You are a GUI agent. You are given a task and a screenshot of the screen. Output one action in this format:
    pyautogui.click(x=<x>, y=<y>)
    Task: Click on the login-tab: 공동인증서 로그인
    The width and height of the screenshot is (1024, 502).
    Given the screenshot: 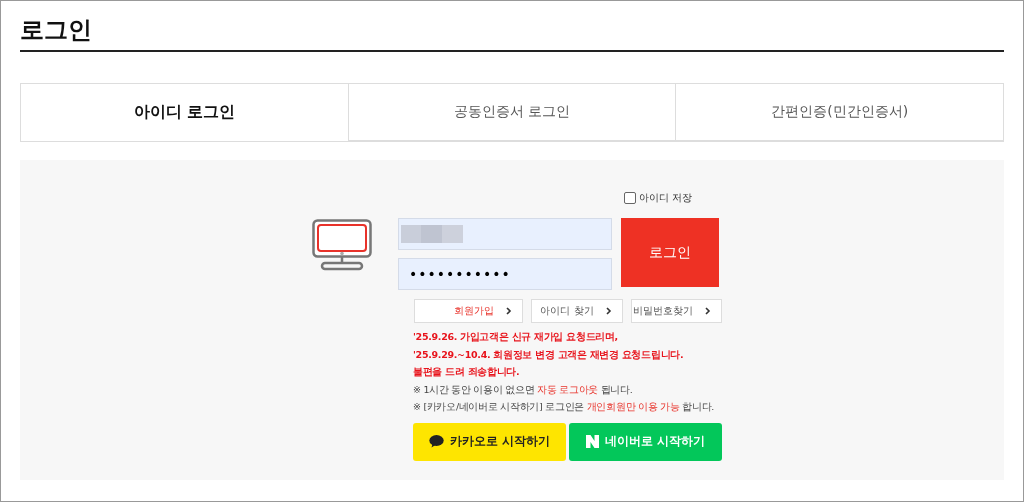 What is the action you would take?
    pyautogui.click(x=511, y=112)
    